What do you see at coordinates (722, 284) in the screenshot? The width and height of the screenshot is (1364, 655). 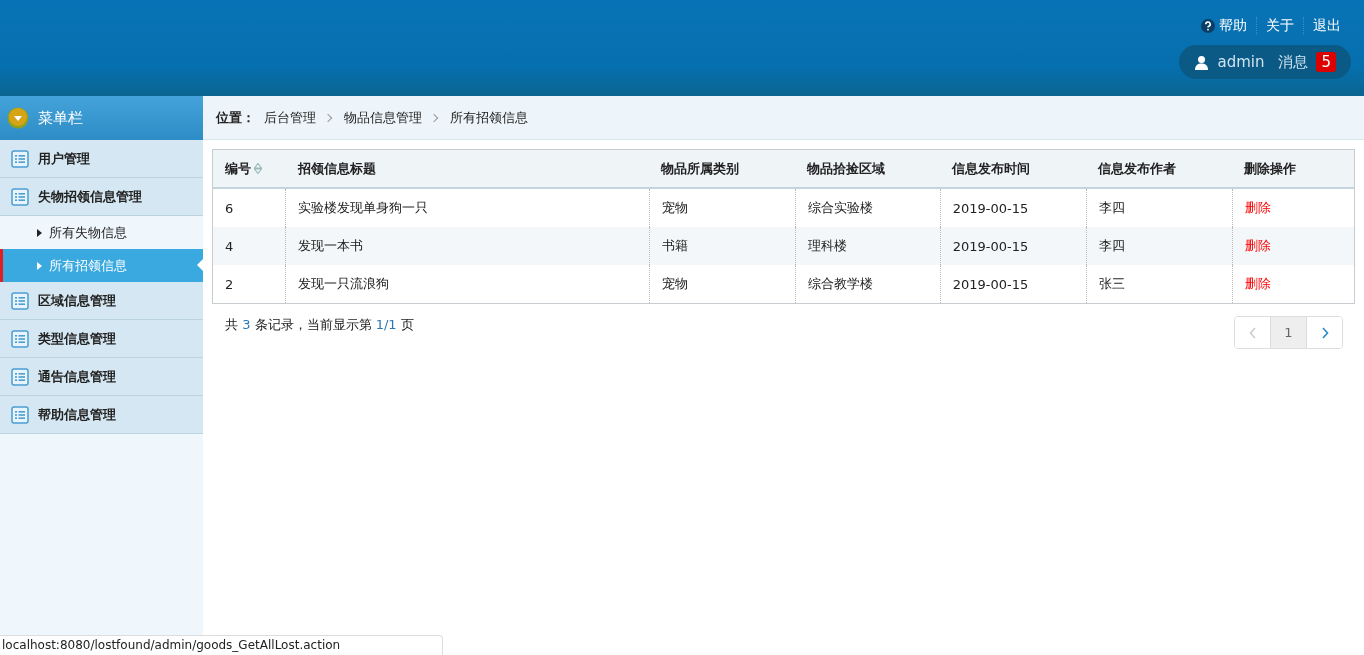 I see `table-cell: 宠物` at bounding box center [722, 284].